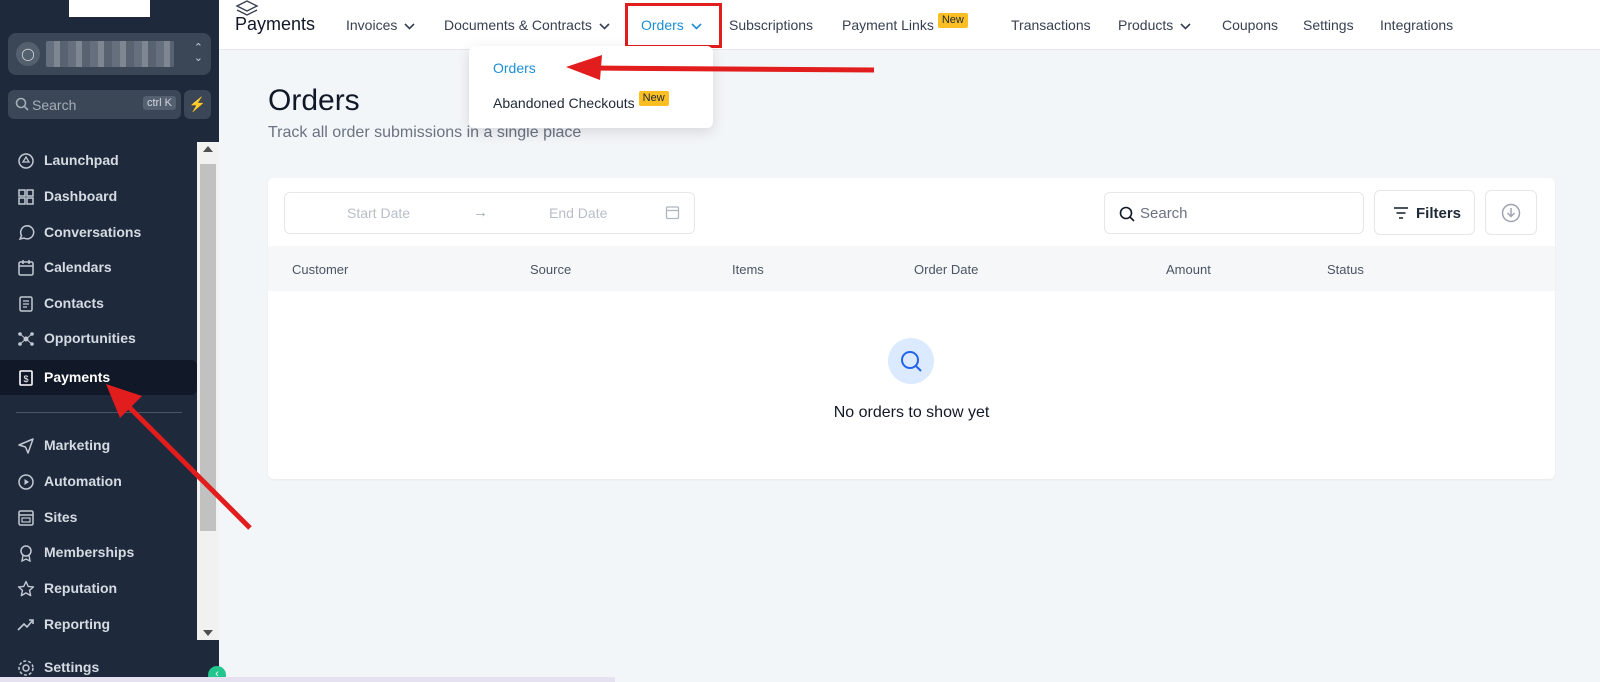 The image size is (1600, 682). I want to click on automation-icon, so click(26, 482).